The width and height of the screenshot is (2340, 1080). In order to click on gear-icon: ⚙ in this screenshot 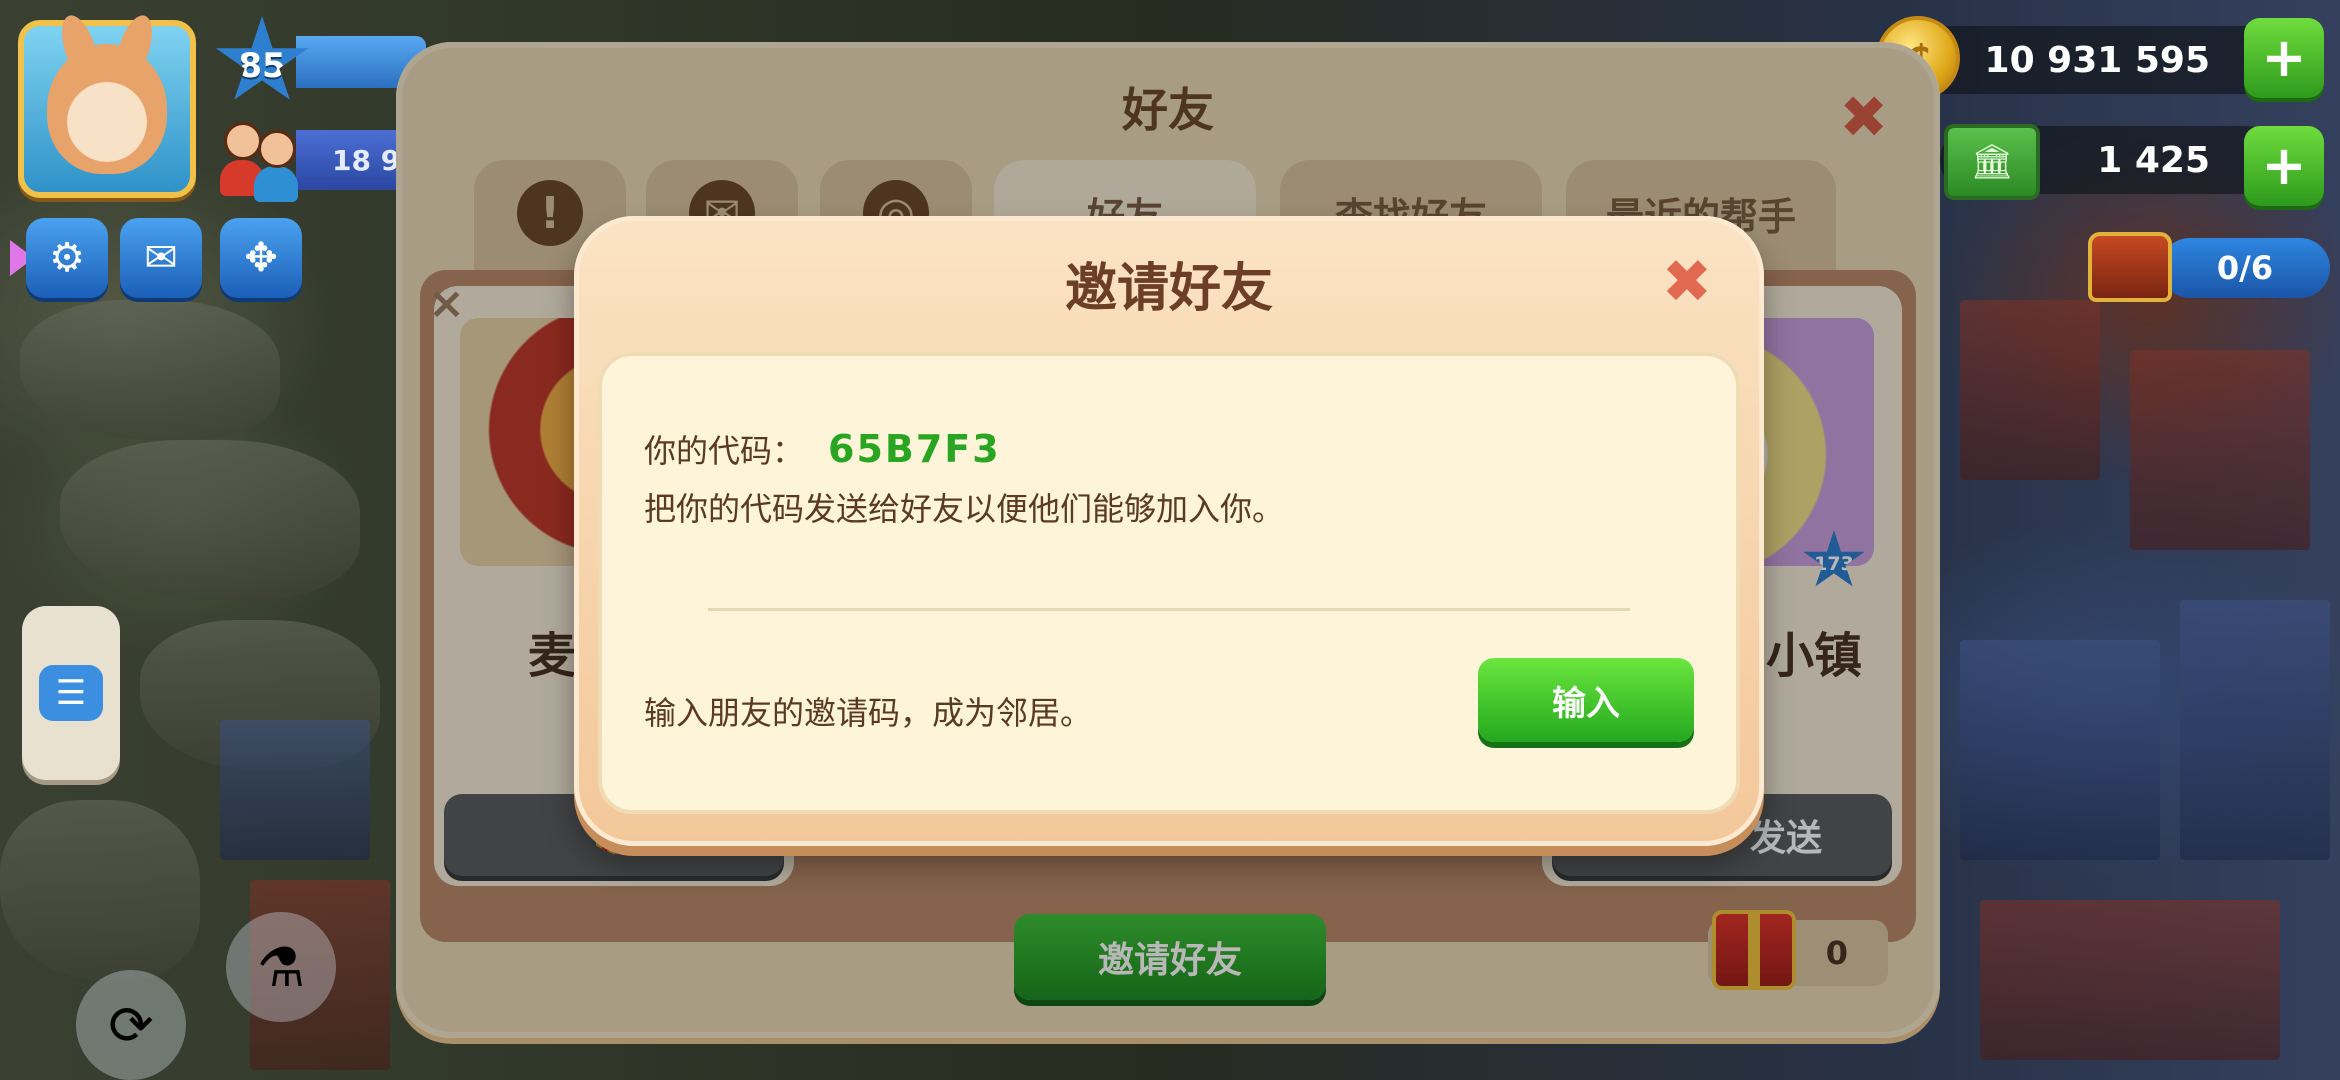, I will do `click(67, 258)`.